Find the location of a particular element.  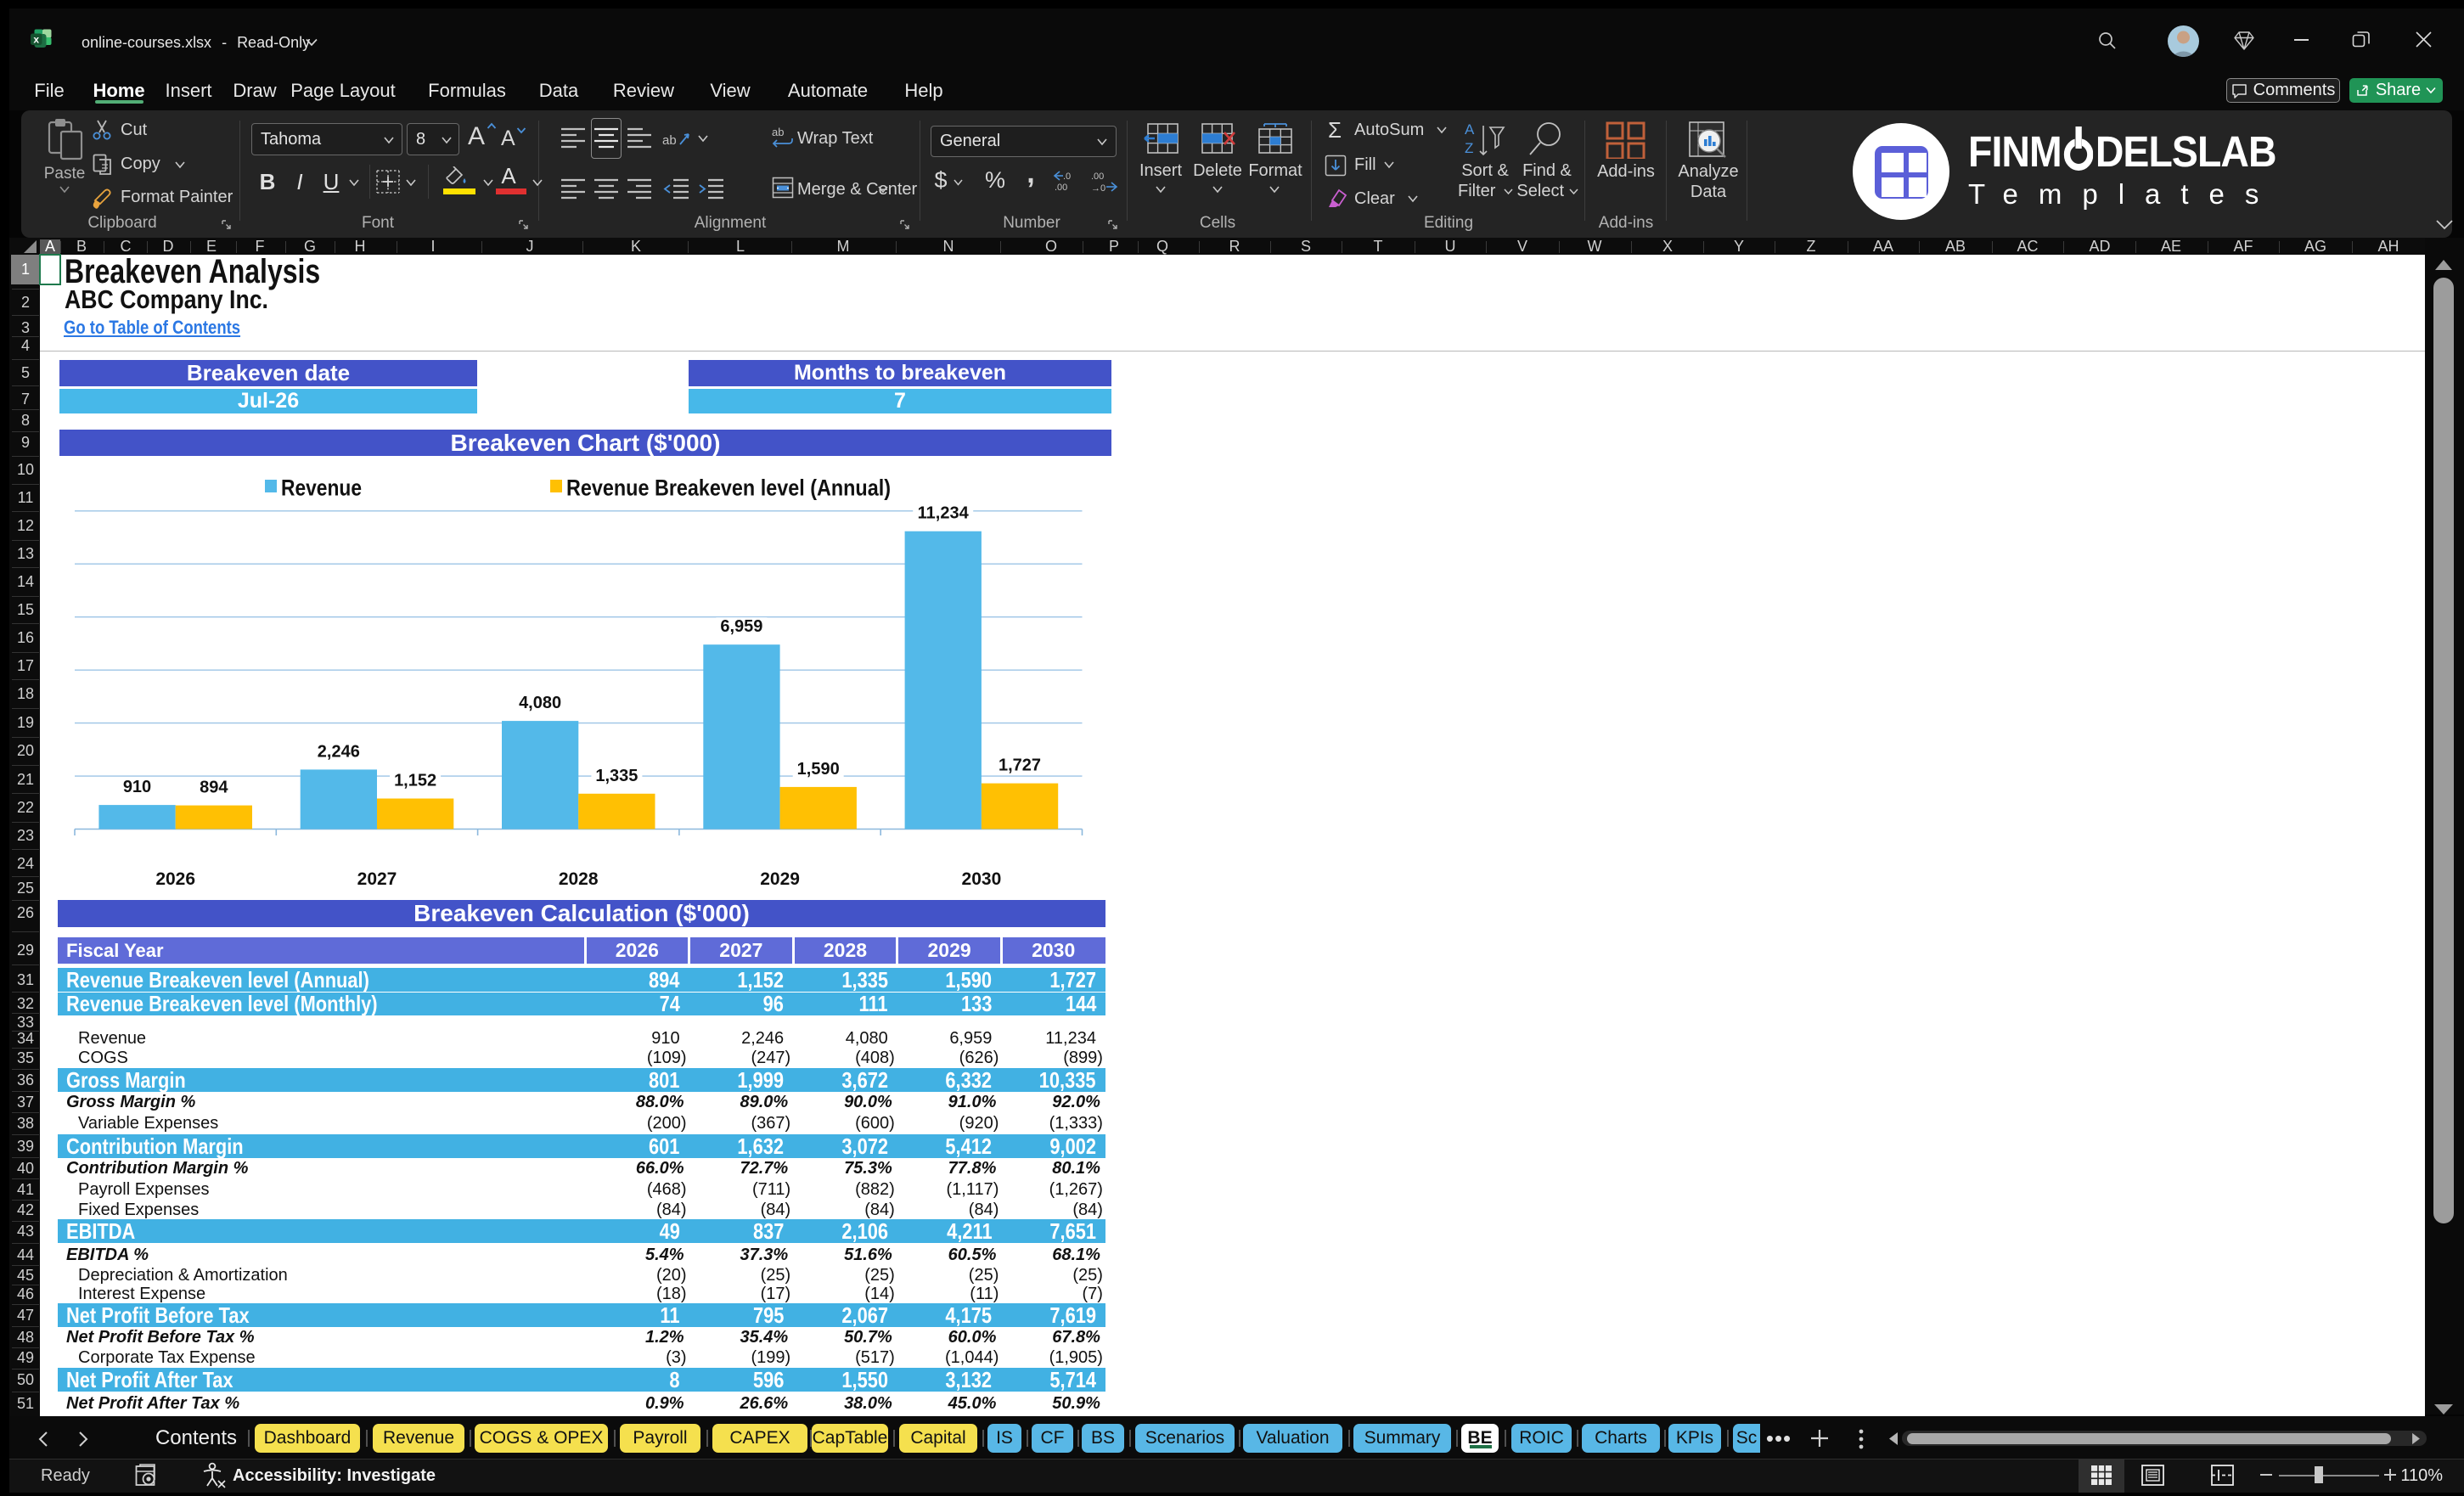

svg-text: 2,246 is located at coordinates (339, 751).